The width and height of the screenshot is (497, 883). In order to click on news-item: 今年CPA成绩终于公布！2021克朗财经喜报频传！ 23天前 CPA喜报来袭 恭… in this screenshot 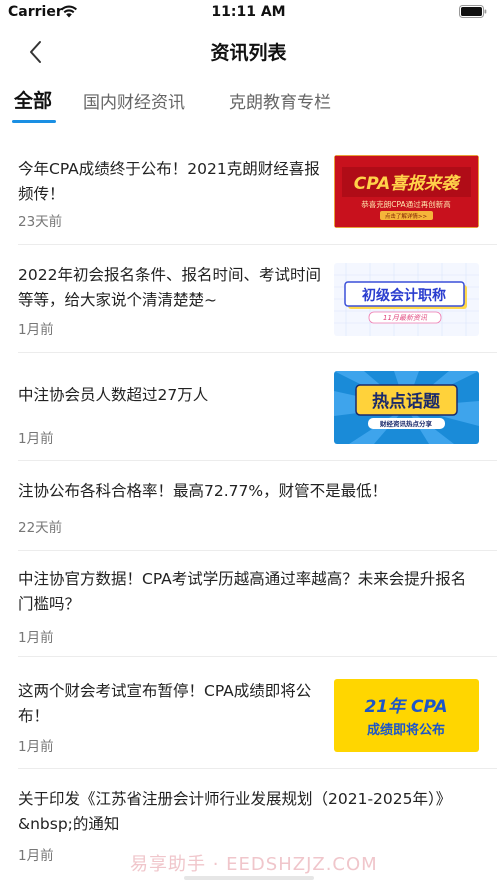, I will do `click(248, 200)`.